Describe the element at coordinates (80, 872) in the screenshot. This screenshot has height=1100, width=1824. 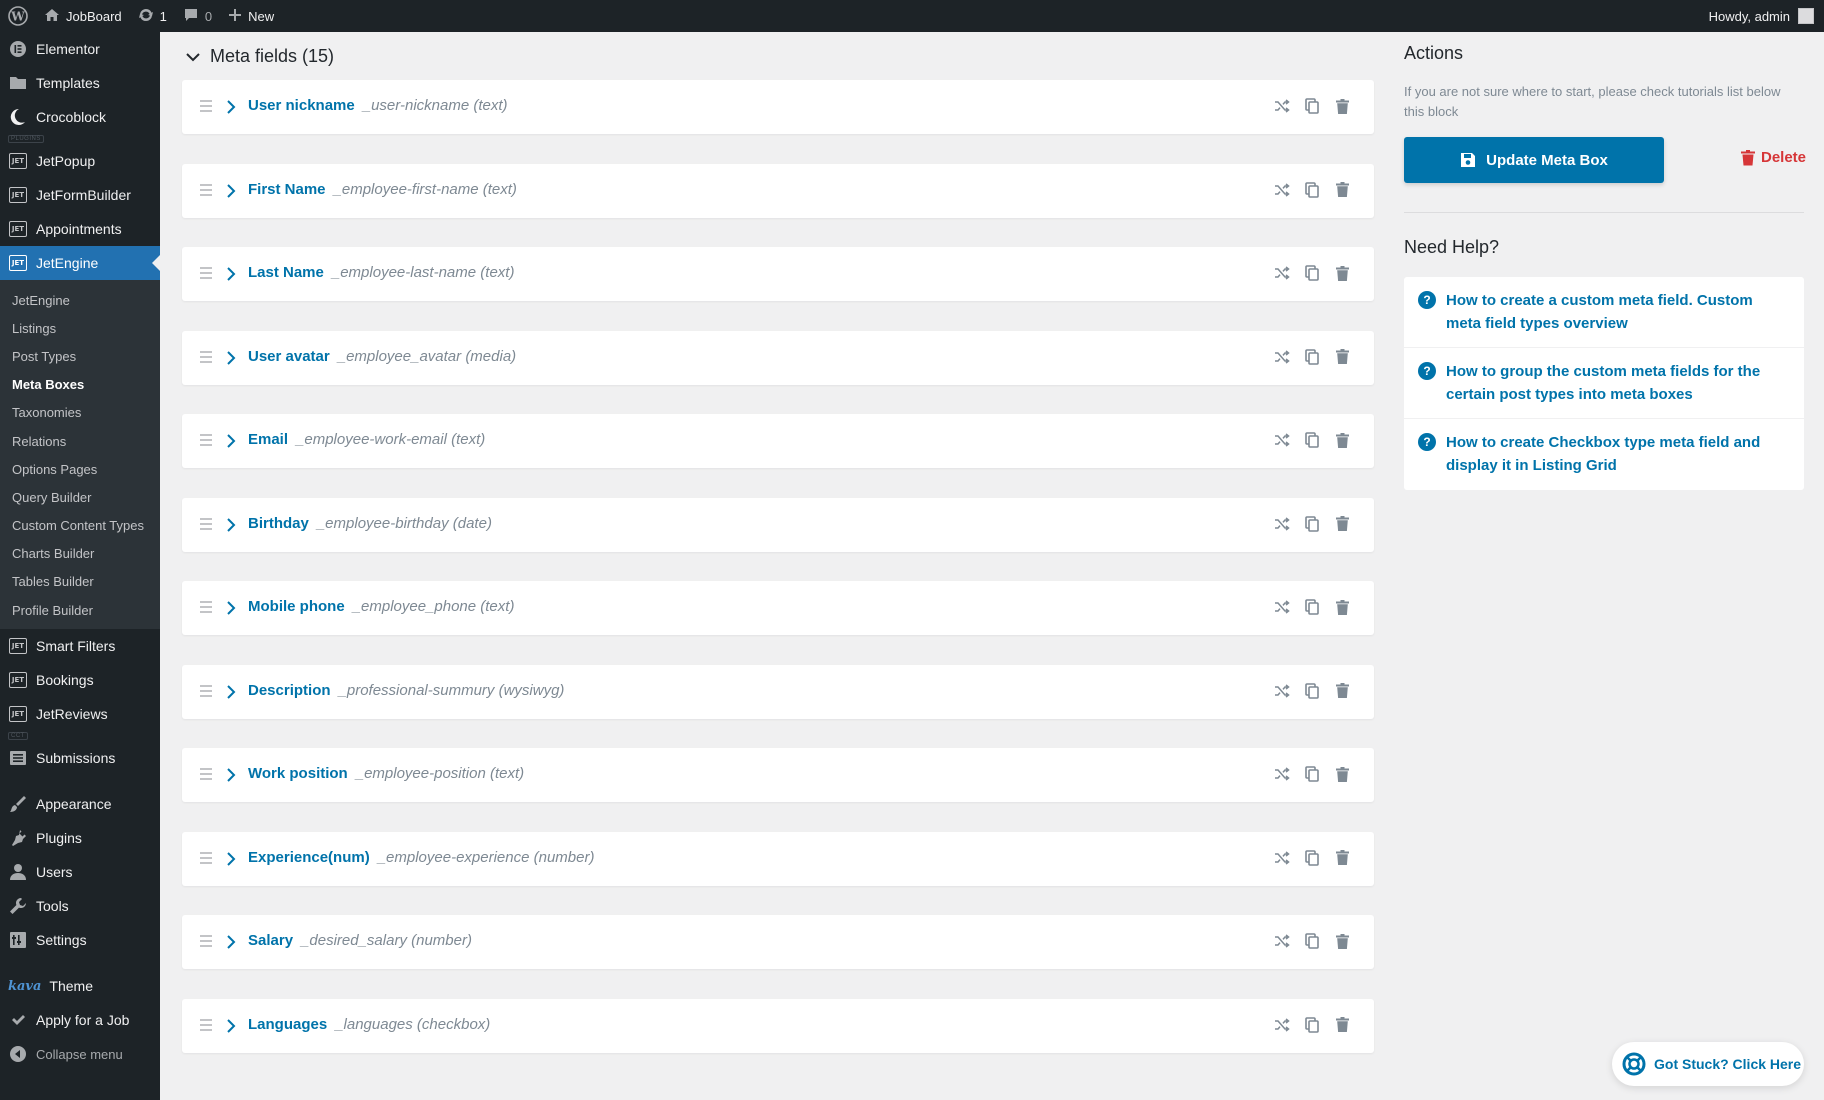
I see `menu-item-users: Users` at that location.